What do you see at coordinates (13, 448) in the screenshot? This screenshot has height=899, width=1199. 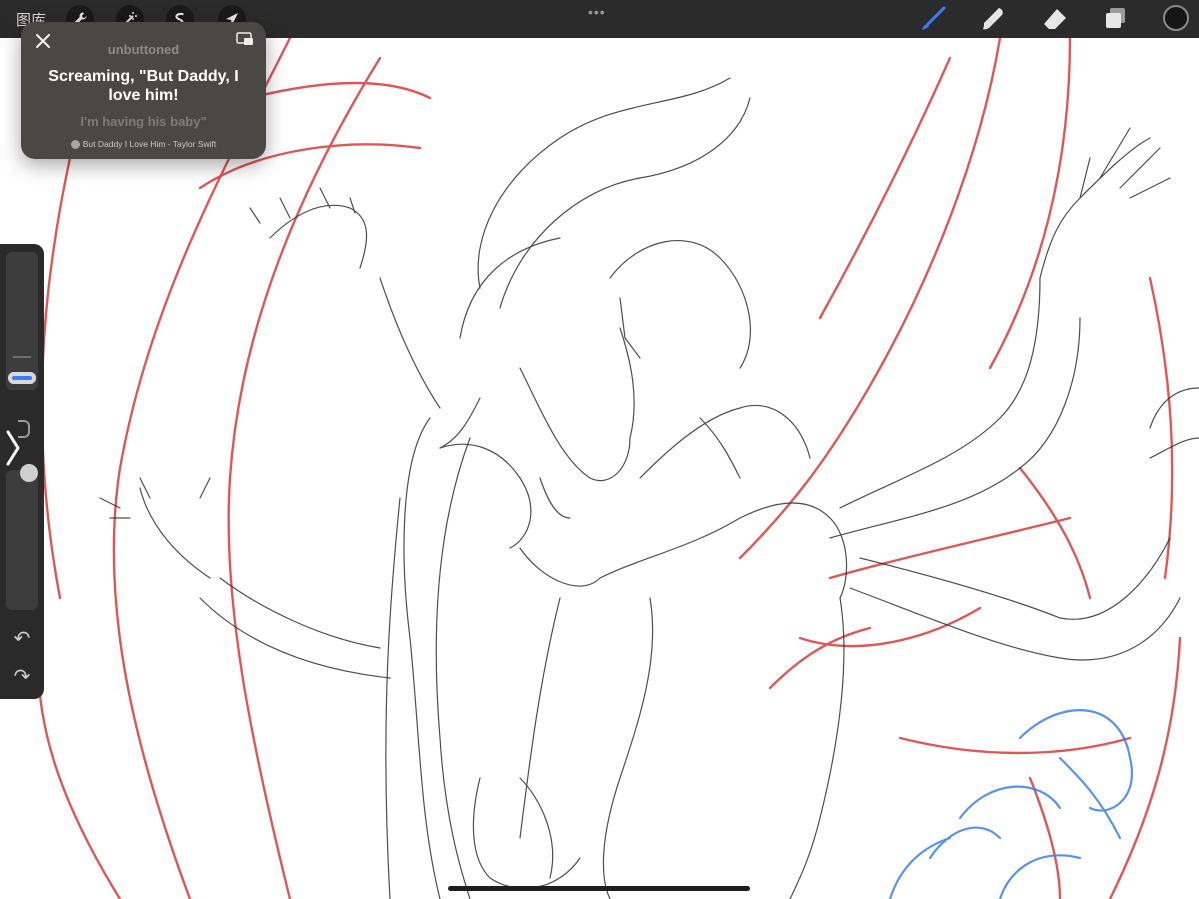 I see `chevron-right-icon` at bounding box center [13, 448].